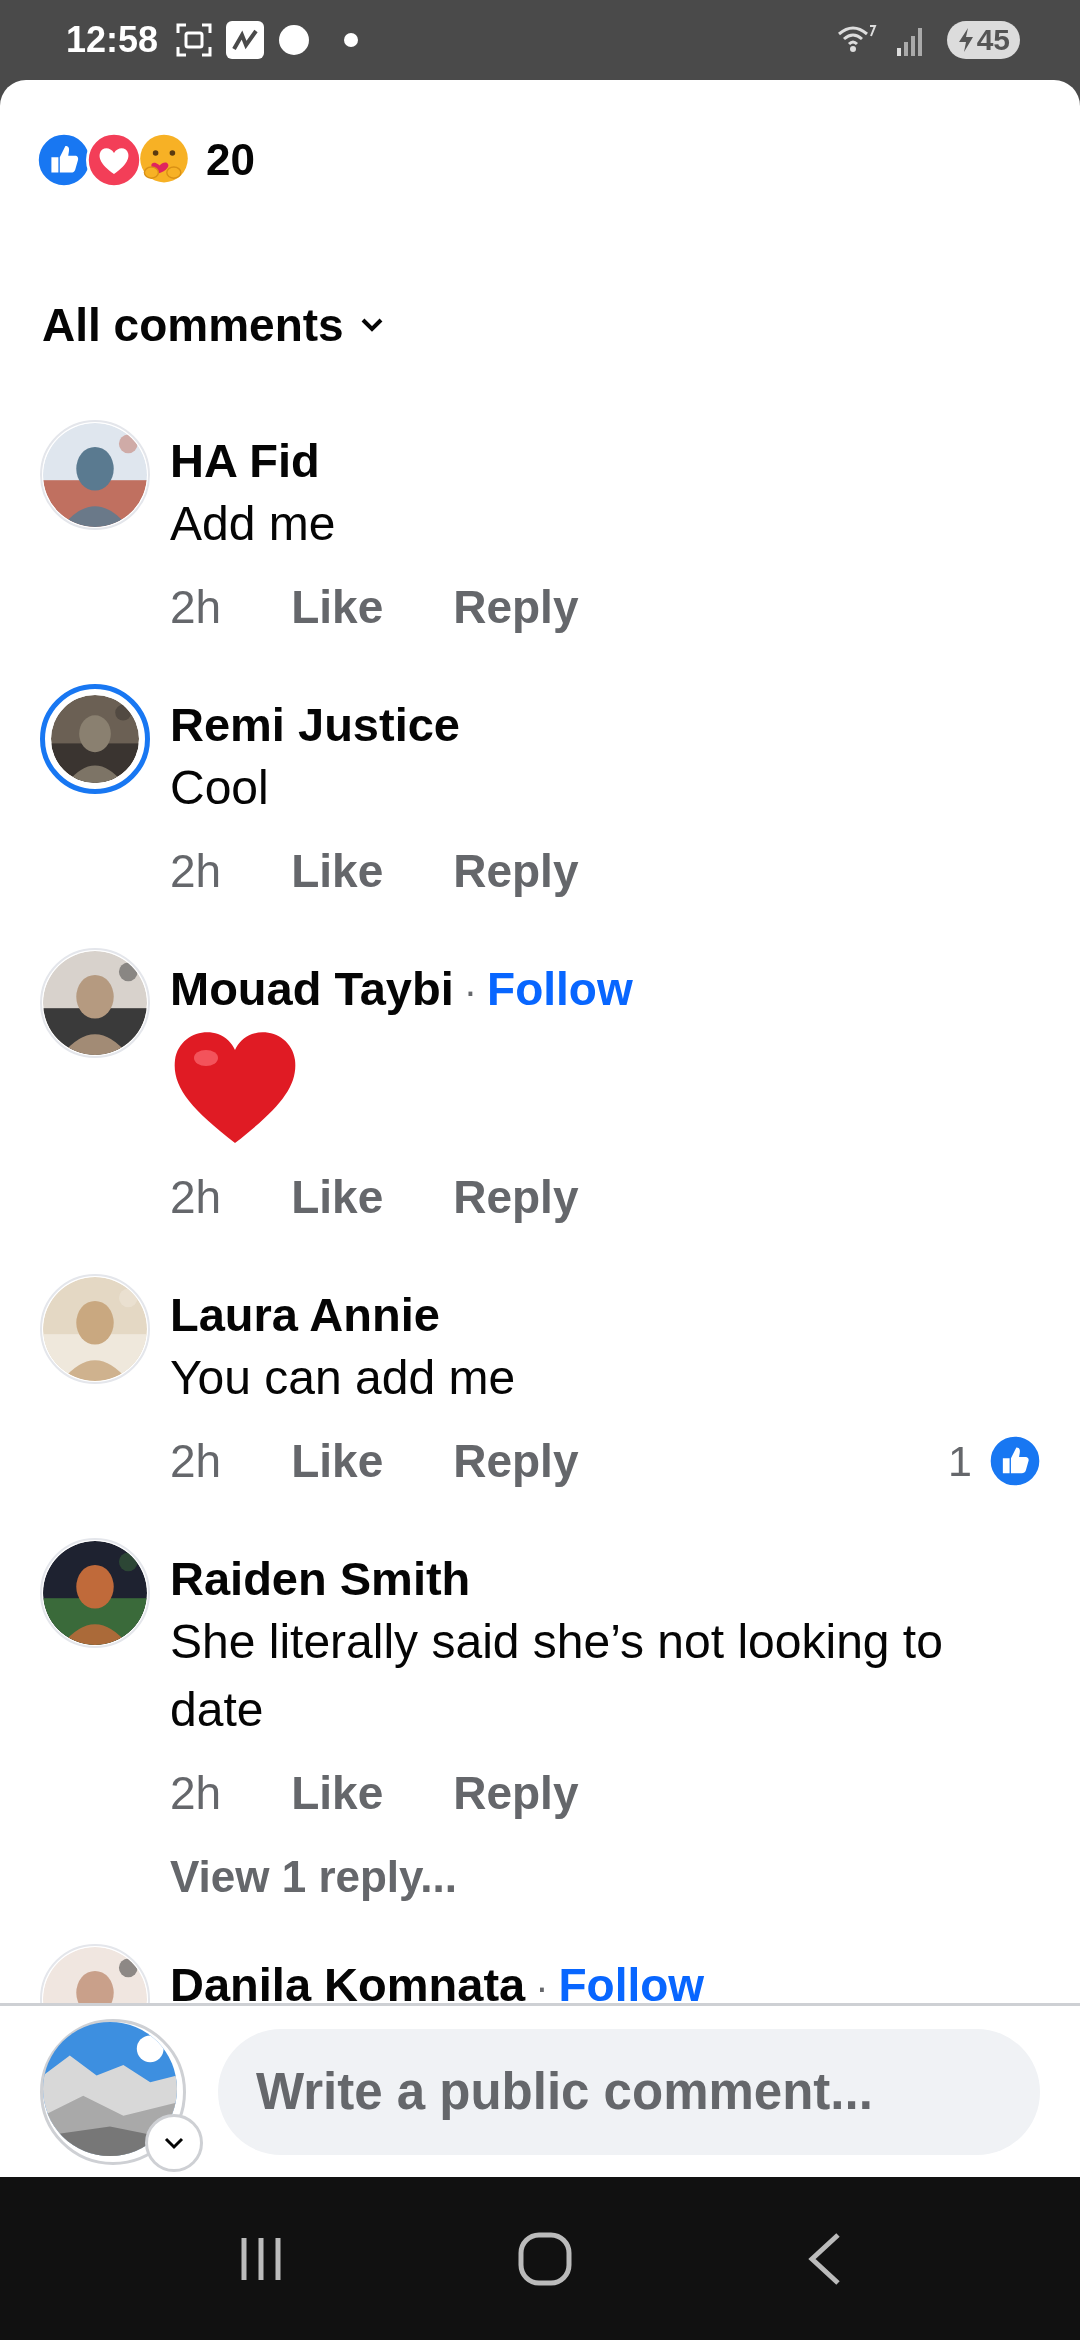  What do you see at coordinates (193, 325) in the screenshot?
I see `comment-filter: All comments` at bounding box center [193, 325].